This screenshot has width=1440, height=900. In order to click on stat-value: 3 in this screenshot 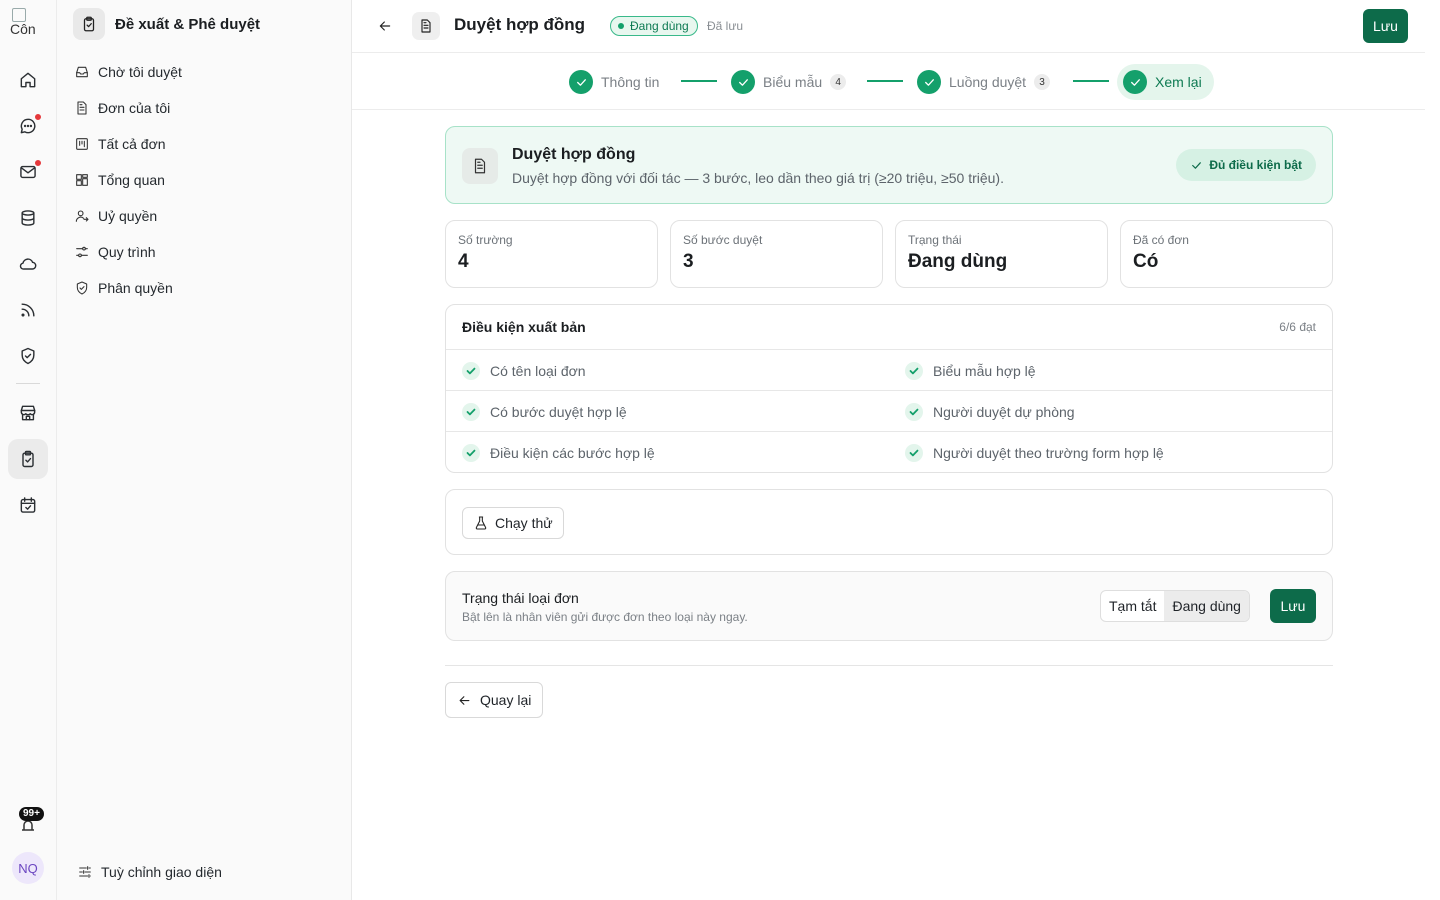, I will do `click(688, 261)`.